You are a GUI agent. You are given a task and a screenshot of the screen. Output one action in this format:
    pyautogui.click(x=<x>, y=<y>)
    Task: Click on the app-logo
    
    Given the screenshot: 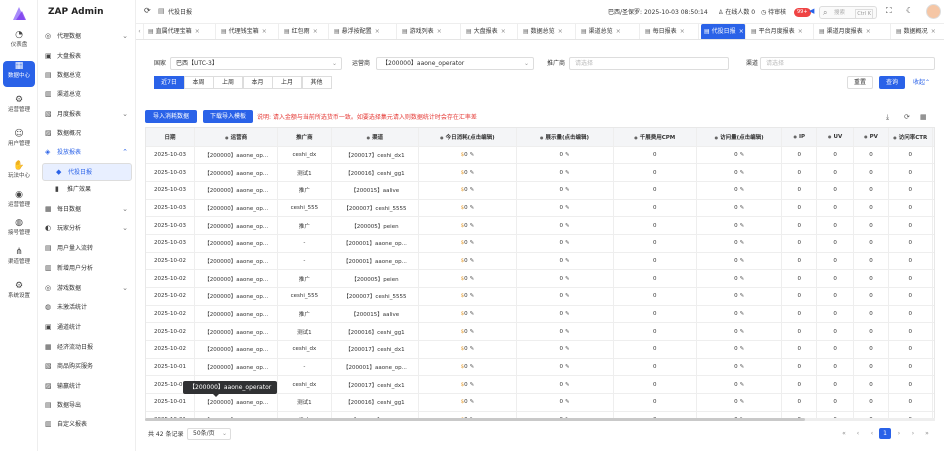 What is the action you would take?
    pyautogui.click(x=19, y=14)
    